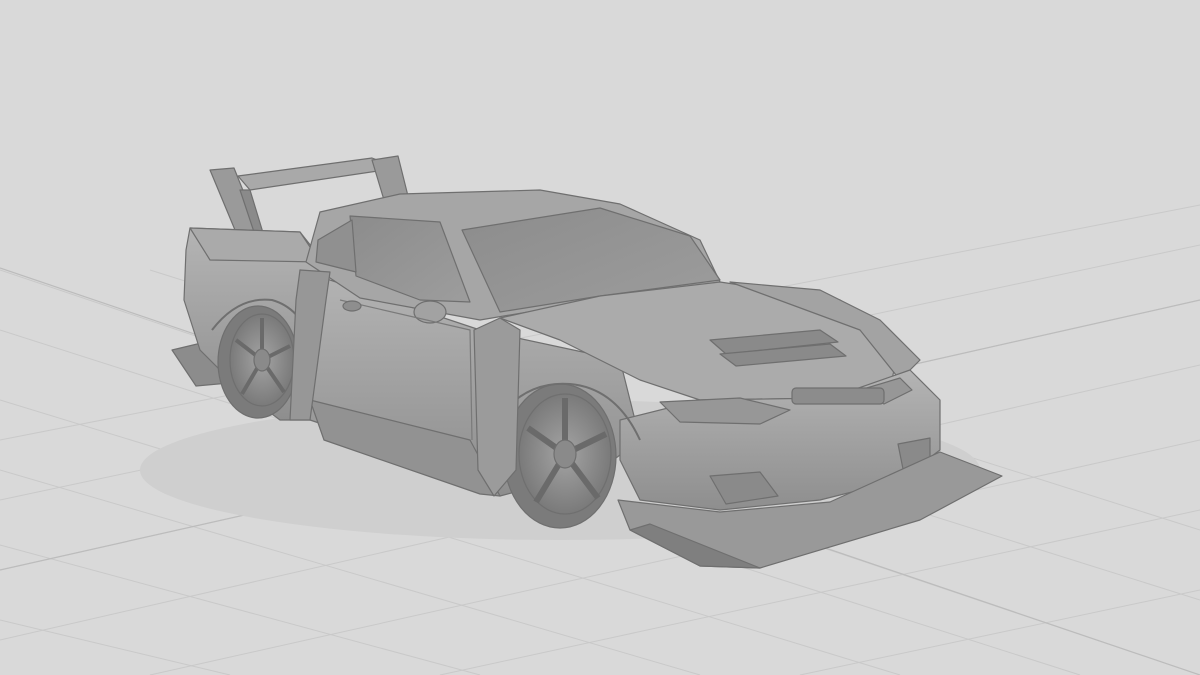  Describe the element at coordinates (497, 407) in the screenshot. I see `front-overfender` at that location.